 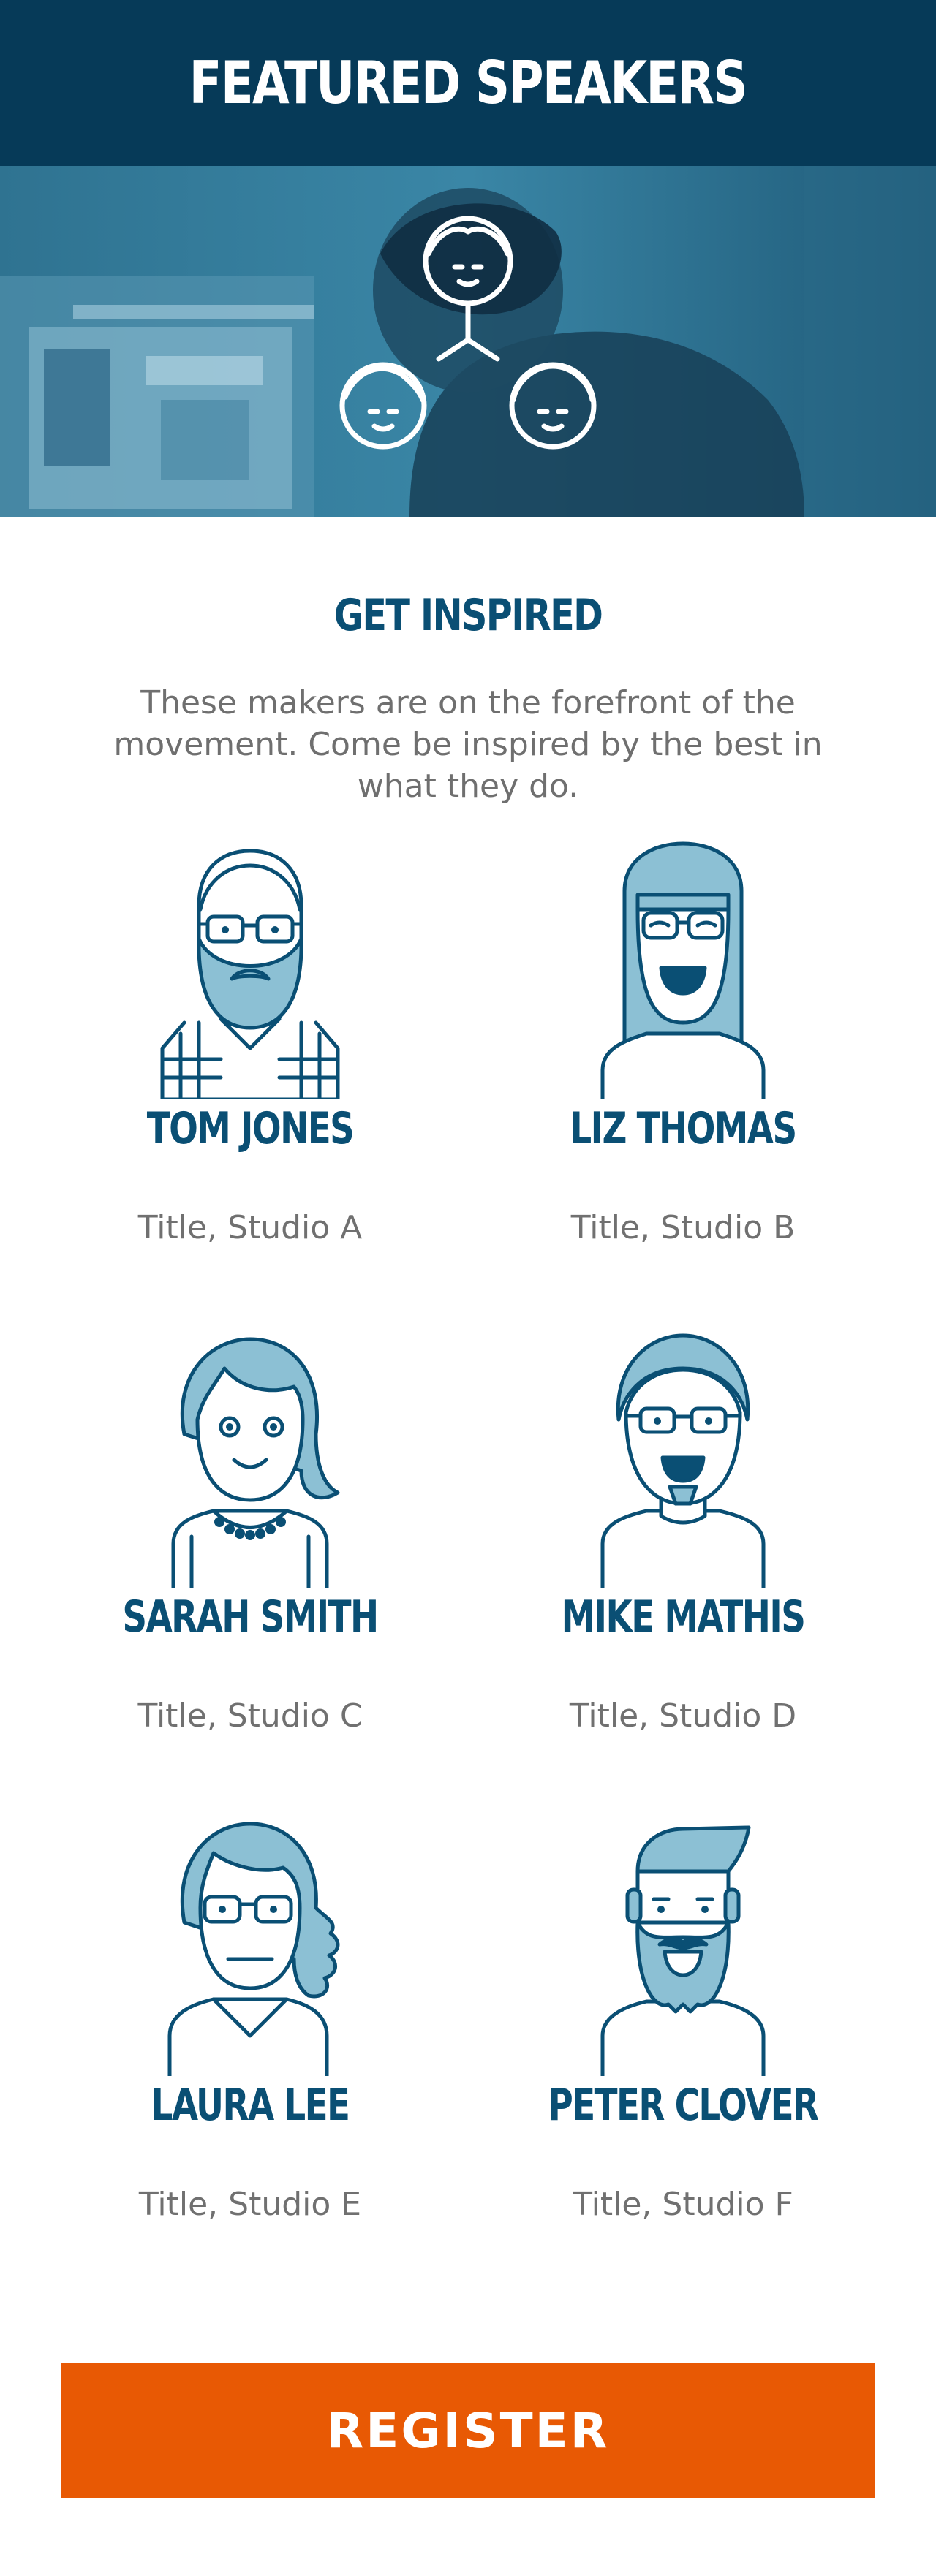 What do you see at coordinates (683, 1950) in the screenshot?
I see `bearded-man-quiff-avatar` at bounding box center [683, 1950].